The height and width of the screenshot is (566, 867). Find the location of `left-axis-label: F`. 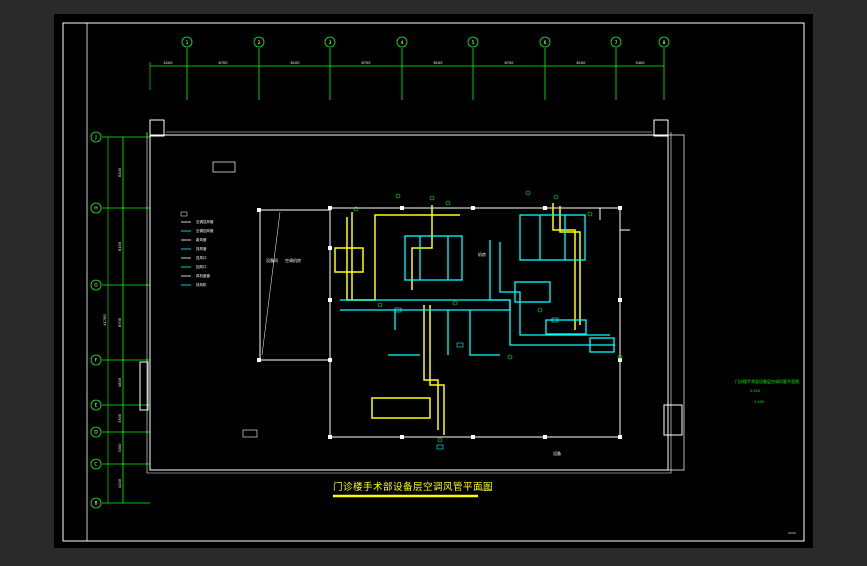

left-axis-label: F is located at coordinates (96, 361).